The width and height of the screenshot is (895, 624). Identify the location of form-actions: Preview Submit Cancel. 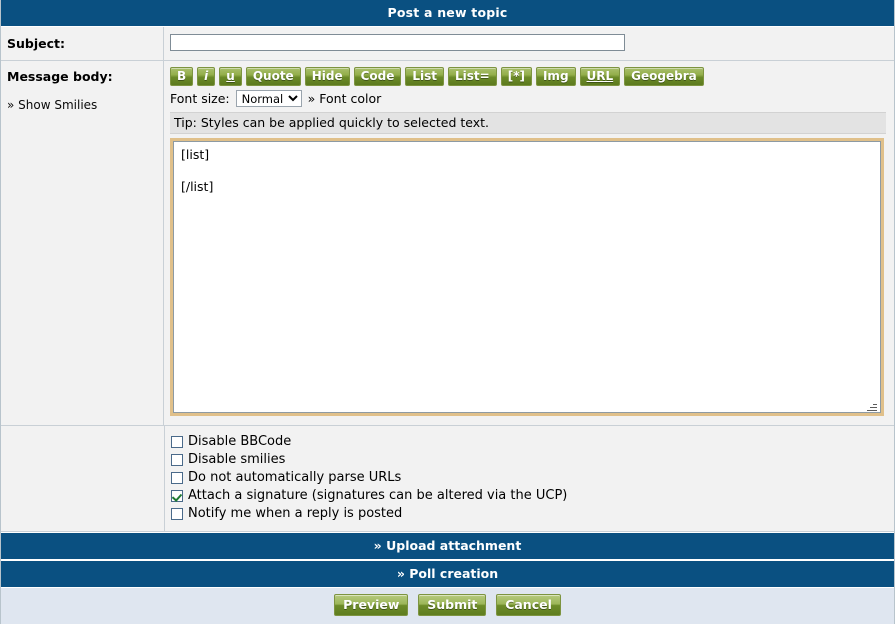
(447, 606).